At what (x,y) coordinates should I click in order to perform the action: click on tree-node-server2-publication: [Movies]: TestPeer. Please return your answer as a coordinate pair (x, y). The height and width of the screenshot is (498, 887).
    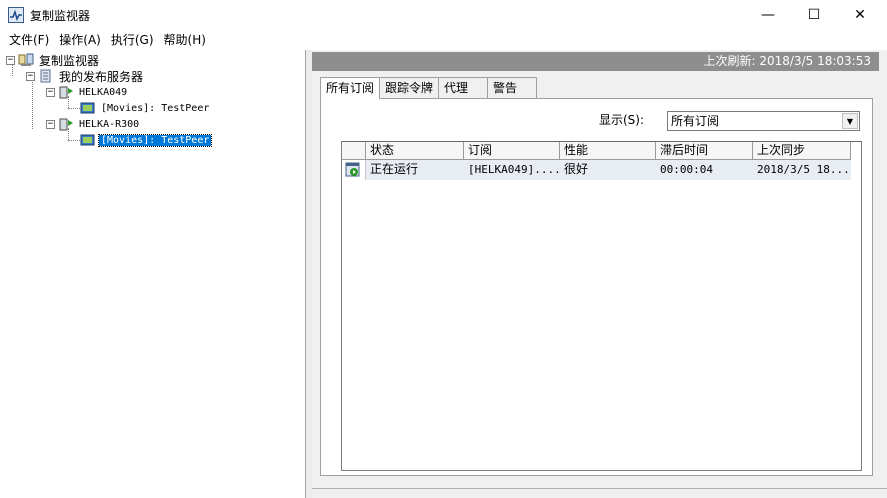
    Looking at the image, I should click on (146, 140).